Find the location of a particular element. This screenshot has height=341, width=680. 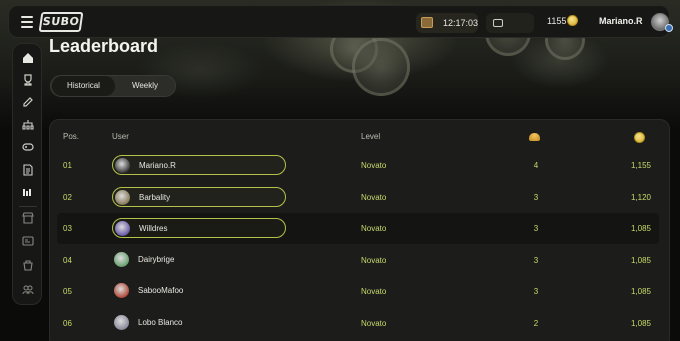

table-row: 03 Willdres Novato 3 1,085 is located at coordinates (358, 228).